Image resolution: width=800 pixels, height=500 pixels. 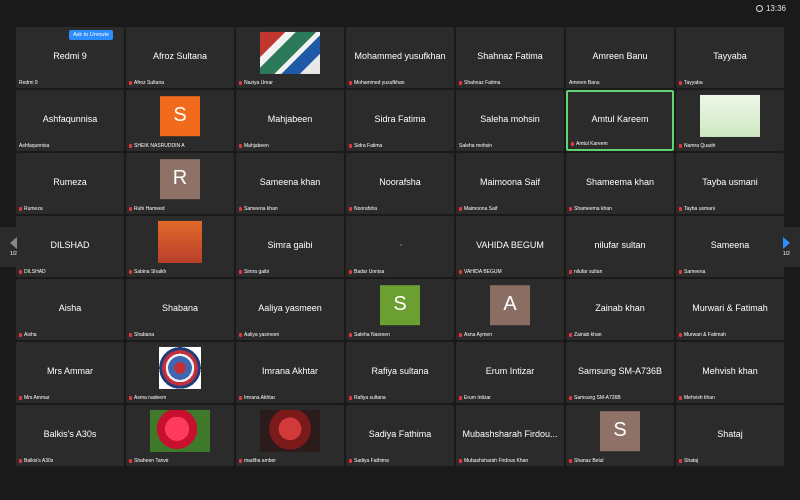 What do you see at coordinates (510, 372) in the screenshot?
I see `participant-tile: Erum Intizar Erum Intizar` at bounding box center [510, 372].